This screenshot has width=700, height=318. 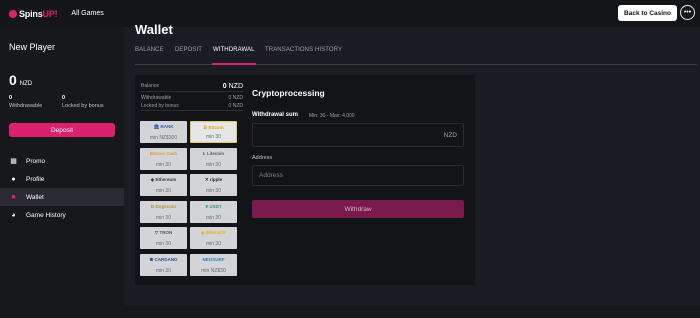 I want to click on balance-row-value: 0, so click(x=224, y=86).